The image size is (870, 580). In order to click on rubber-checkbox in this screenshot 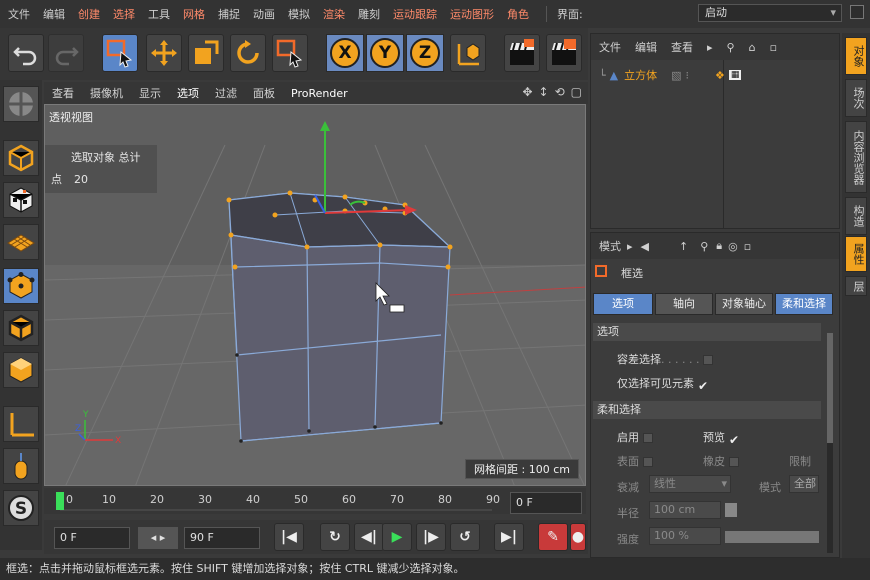, I will do `click(734, 462)`.